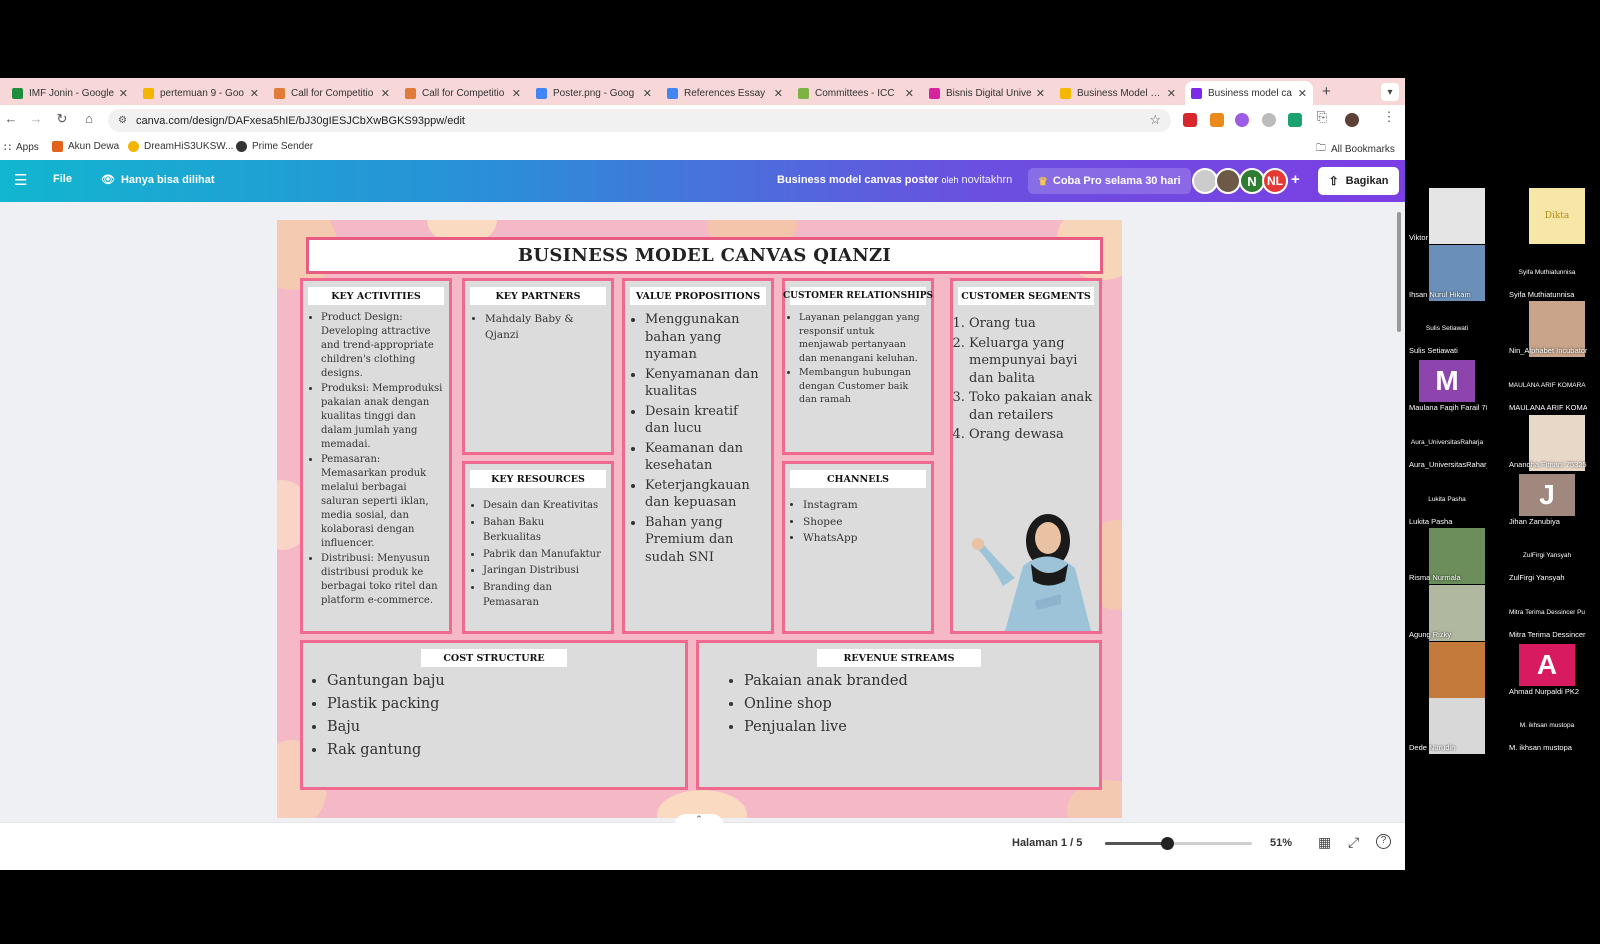 The height and width of the screenshot is (944, 1600). Describe the element at coordinates (1435, 578) in the screenshot. I see `participant-name: Risma Nurmala` at that location.